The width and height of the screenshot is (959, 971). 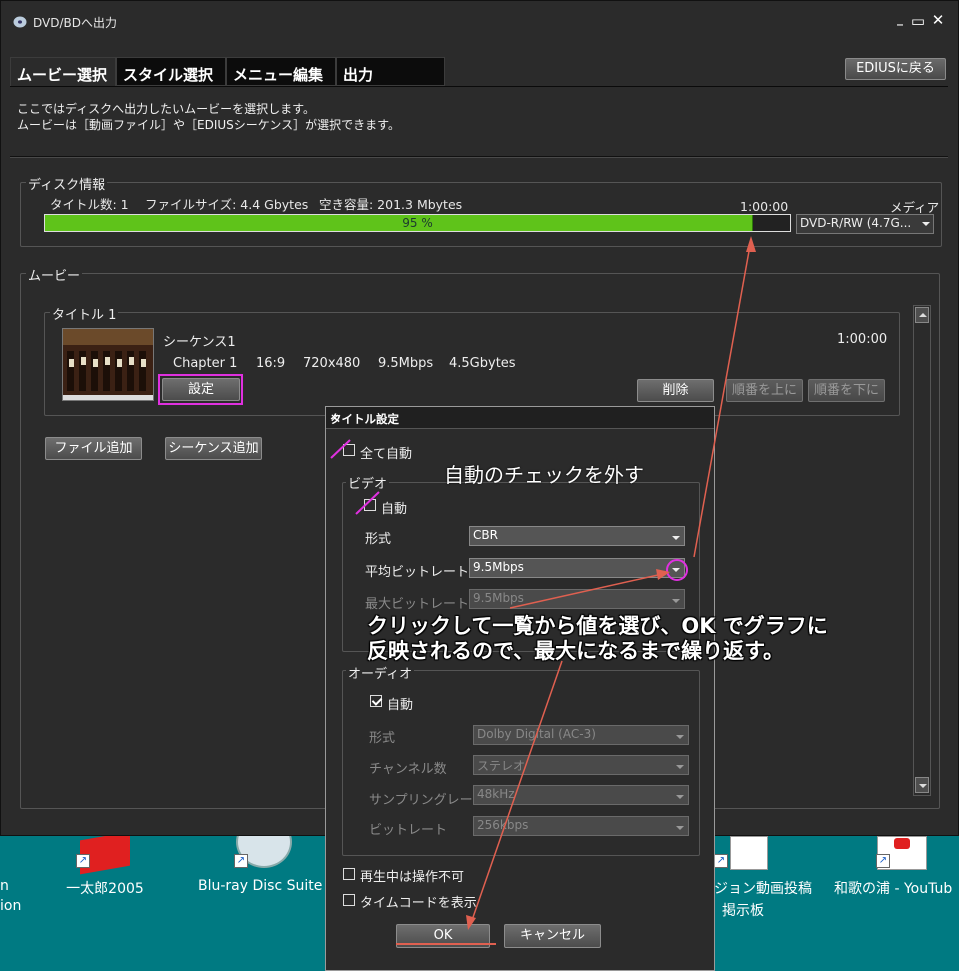 What do you see at coordinates (63, 71) in the screenshot?
I see `tab-movie-select: ムービー選択` at bounding box center [63, 71].